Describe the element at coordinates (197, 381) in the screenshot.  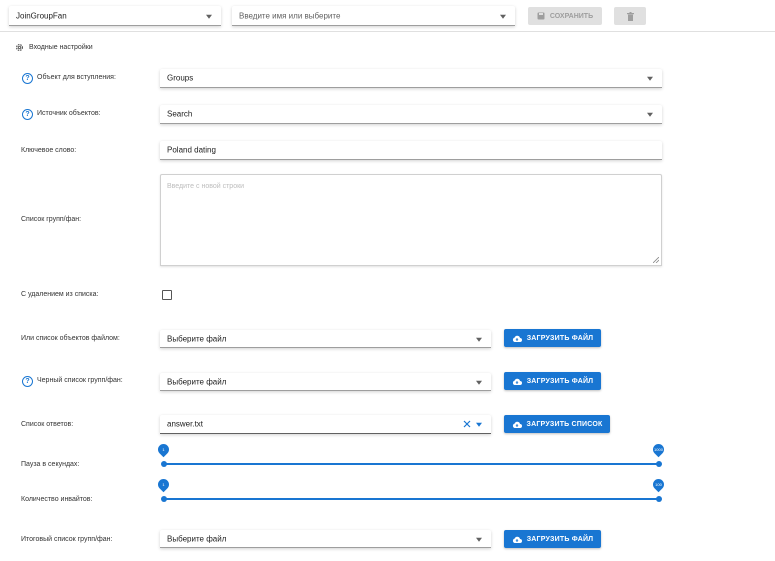
I see `blacklist-value: Выберите файл` at that location.